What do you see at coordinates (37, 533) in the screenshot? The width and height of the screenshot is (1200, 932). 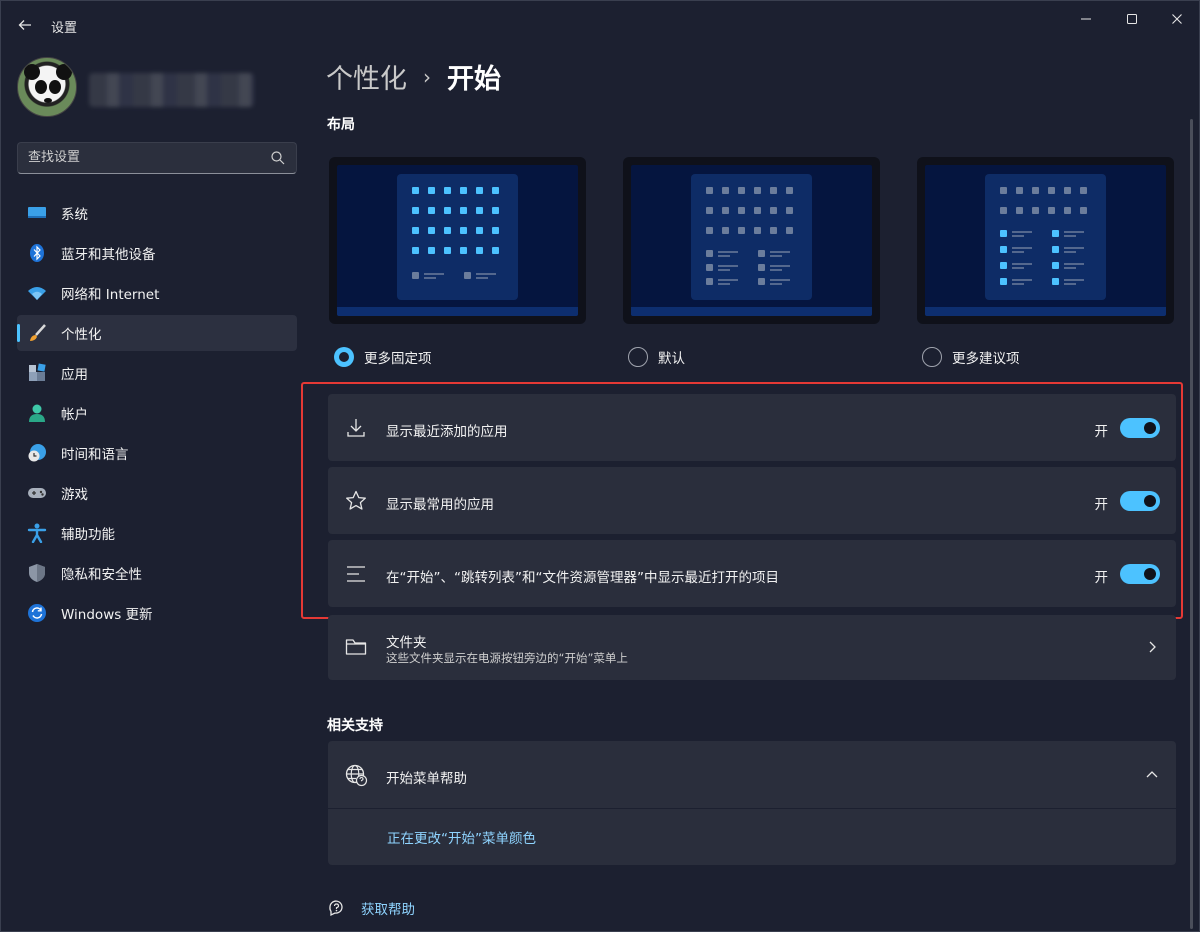 I see `accessibility-icon` at bounding box center [37, 533].